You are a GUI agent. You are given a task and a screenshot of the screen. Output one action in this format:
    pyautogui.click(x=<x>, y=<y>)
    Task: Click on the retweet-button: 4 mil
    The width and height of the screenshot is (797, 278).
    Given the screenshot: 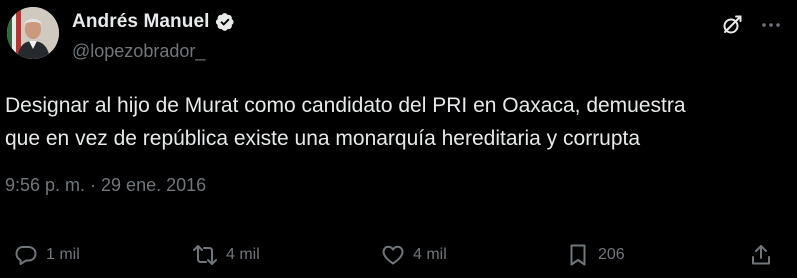 What is the action you would take?
    pyautogui.click(x=226, y=255)
    